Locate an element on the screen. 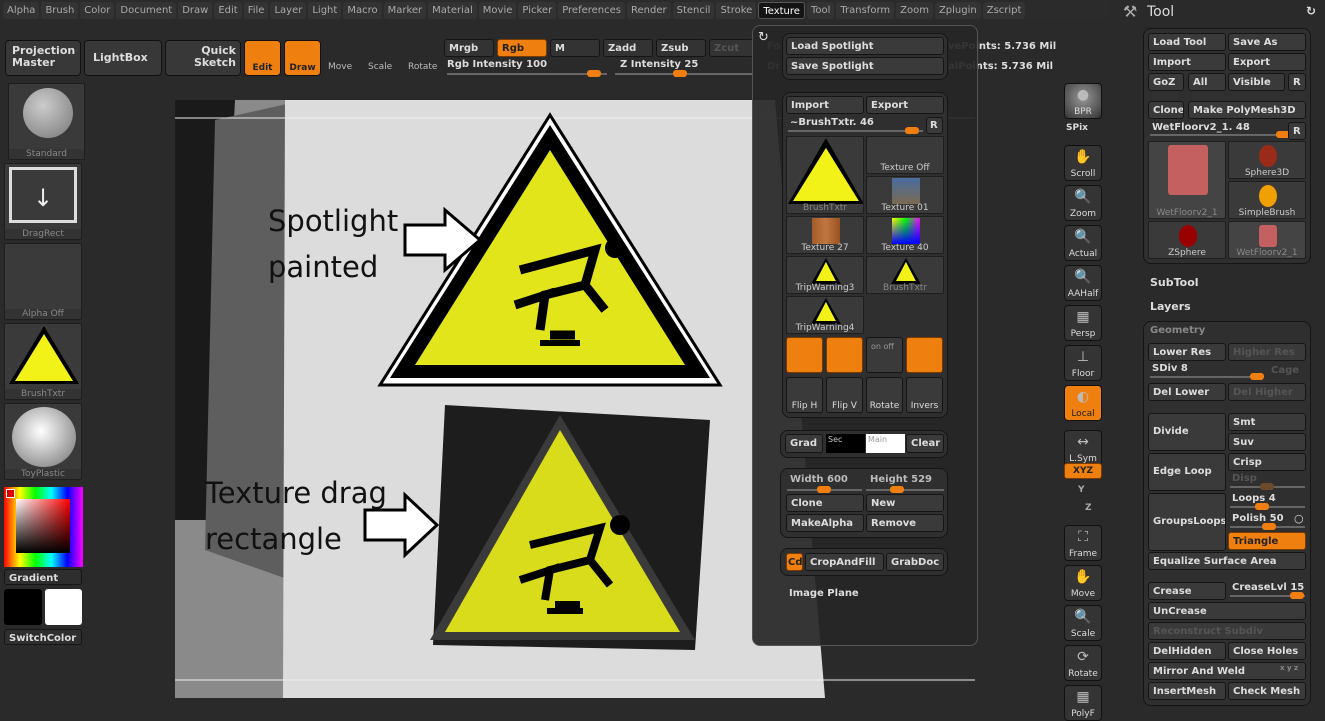 This screenshot has height=721, width=1325. rgb-intensity-slider is located at coordinates (527, 73).